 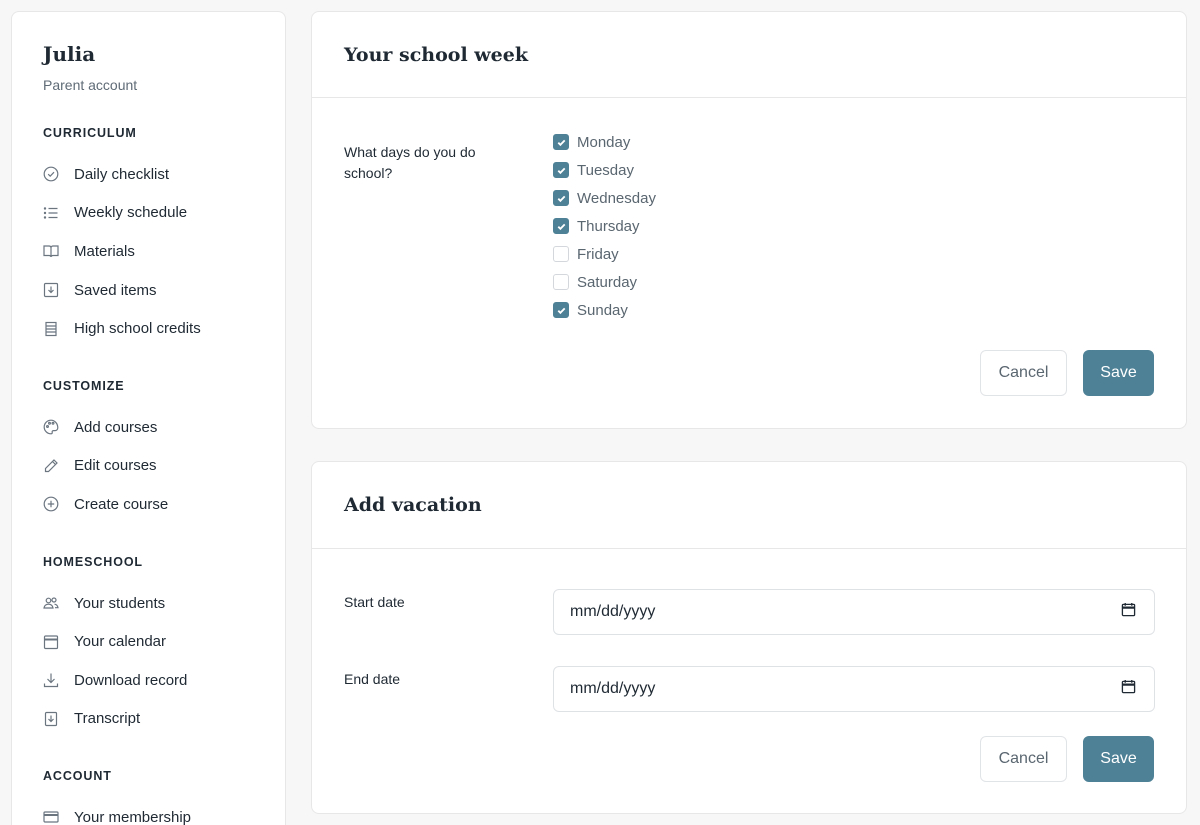 I want to click on sidebar-item-daily-checklist: Daily checklist, so click(x=164, y=174).